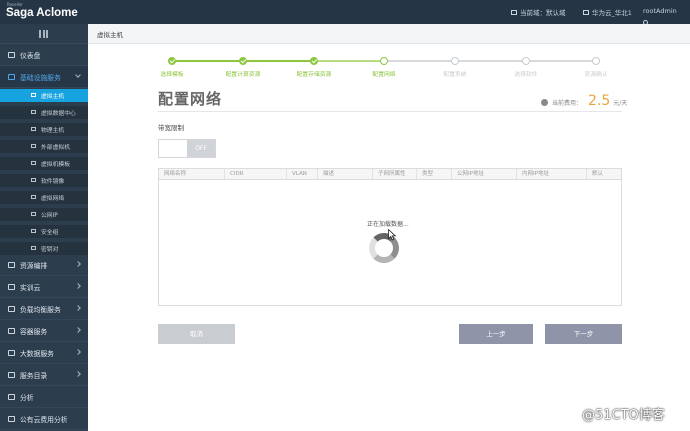 Image resolution: width=690 pixels, height=431 pixels. I want to click on menu-icon, so click(43, 34).